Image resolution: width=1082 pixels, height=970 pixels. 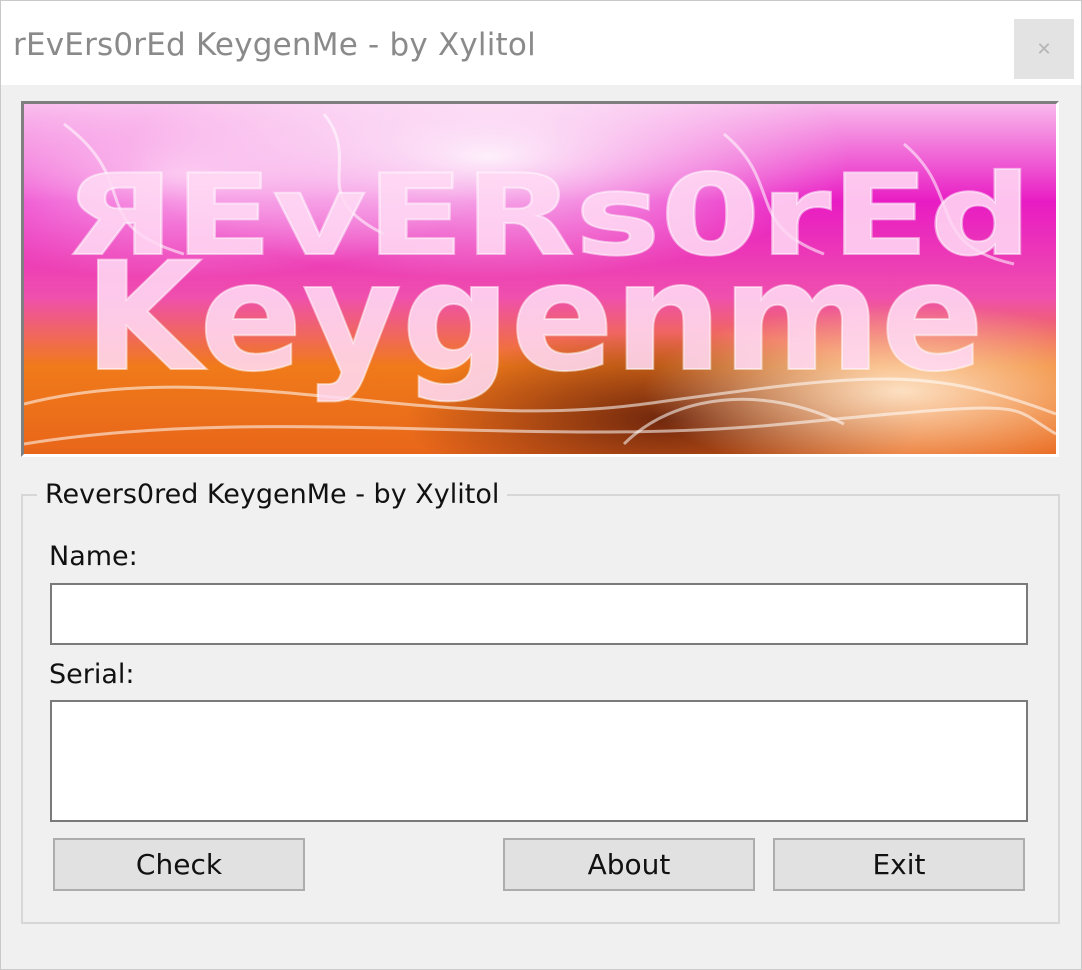 What do you see at coordinates (93, 556) in the screenshot?
I see `name-label: Name:` at bounding box center [93, 556].